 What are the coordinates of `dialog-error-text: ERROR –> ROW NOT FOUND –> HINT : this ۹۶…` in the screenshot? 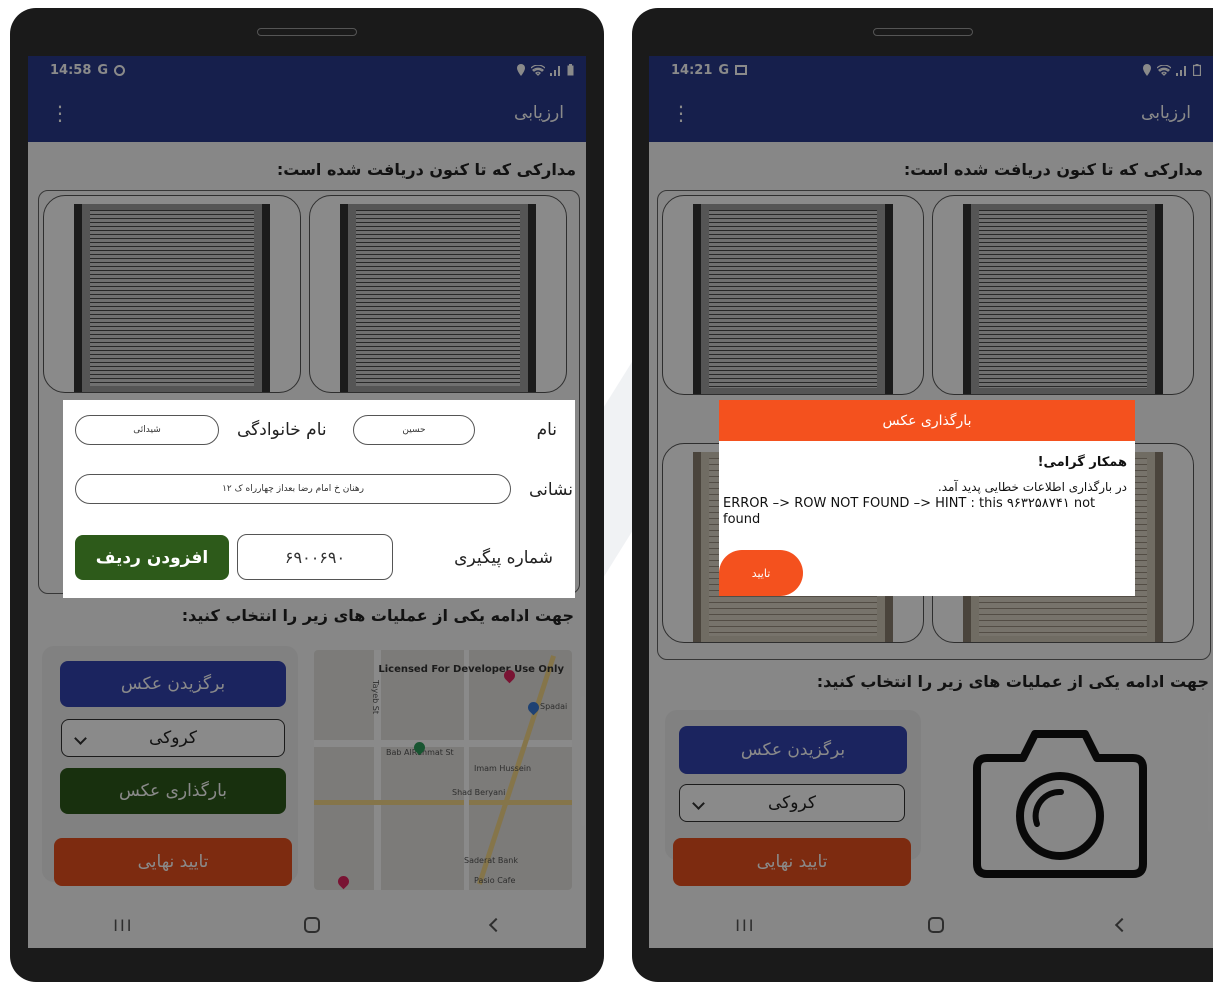 It's located at (909, 511).